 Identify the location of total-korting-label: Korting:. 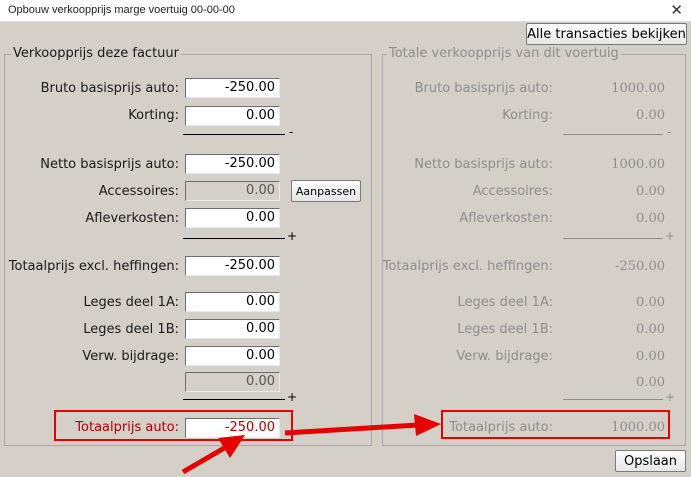
(527, 115).